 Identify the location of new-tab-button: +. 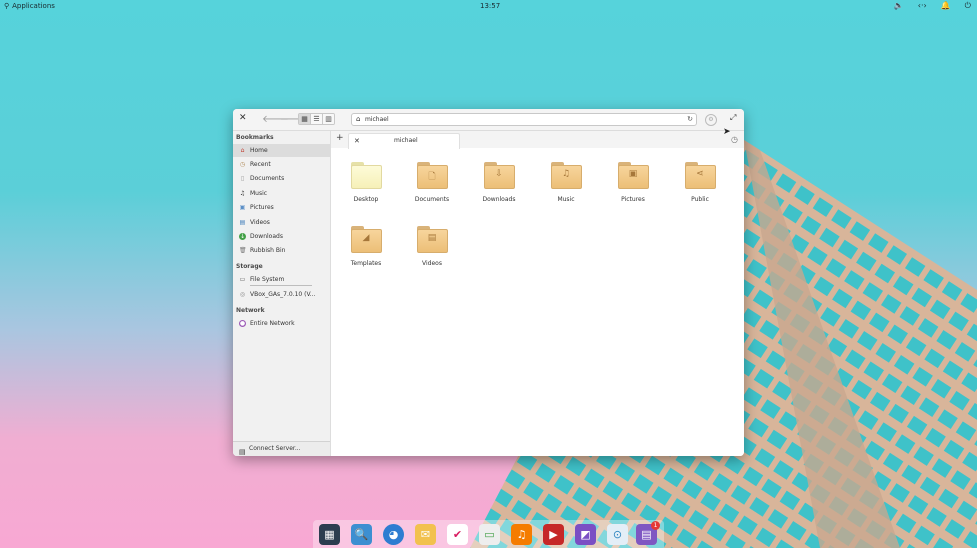
(340, 138).